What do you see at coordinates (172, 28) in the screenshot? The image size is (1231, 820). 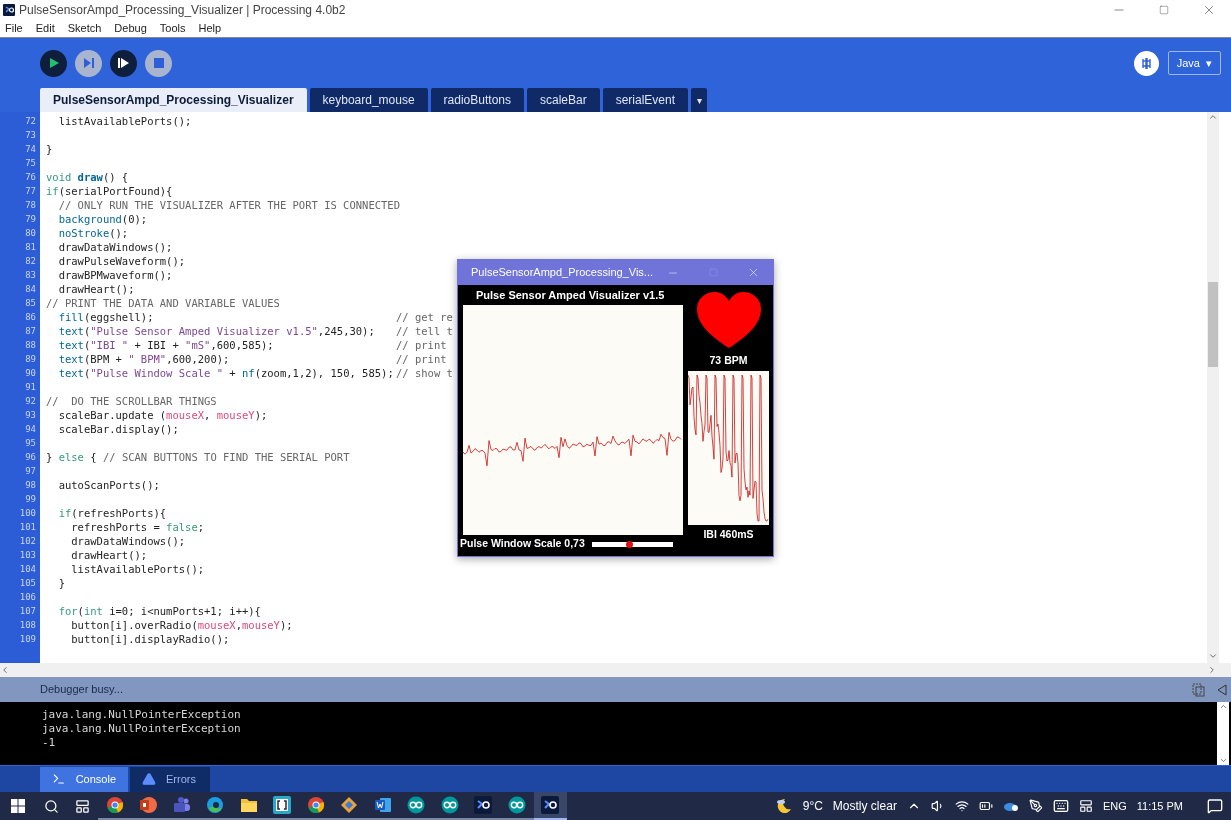 I see `menu-item: Tools` at bounding box center [172, 28].